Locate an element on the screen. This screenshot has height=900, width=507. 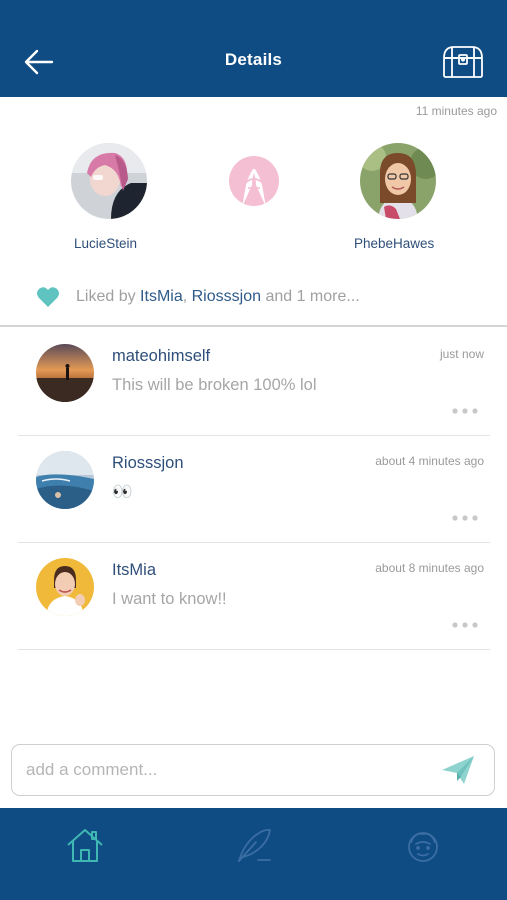
send-button is located at coordinates (458, 770).